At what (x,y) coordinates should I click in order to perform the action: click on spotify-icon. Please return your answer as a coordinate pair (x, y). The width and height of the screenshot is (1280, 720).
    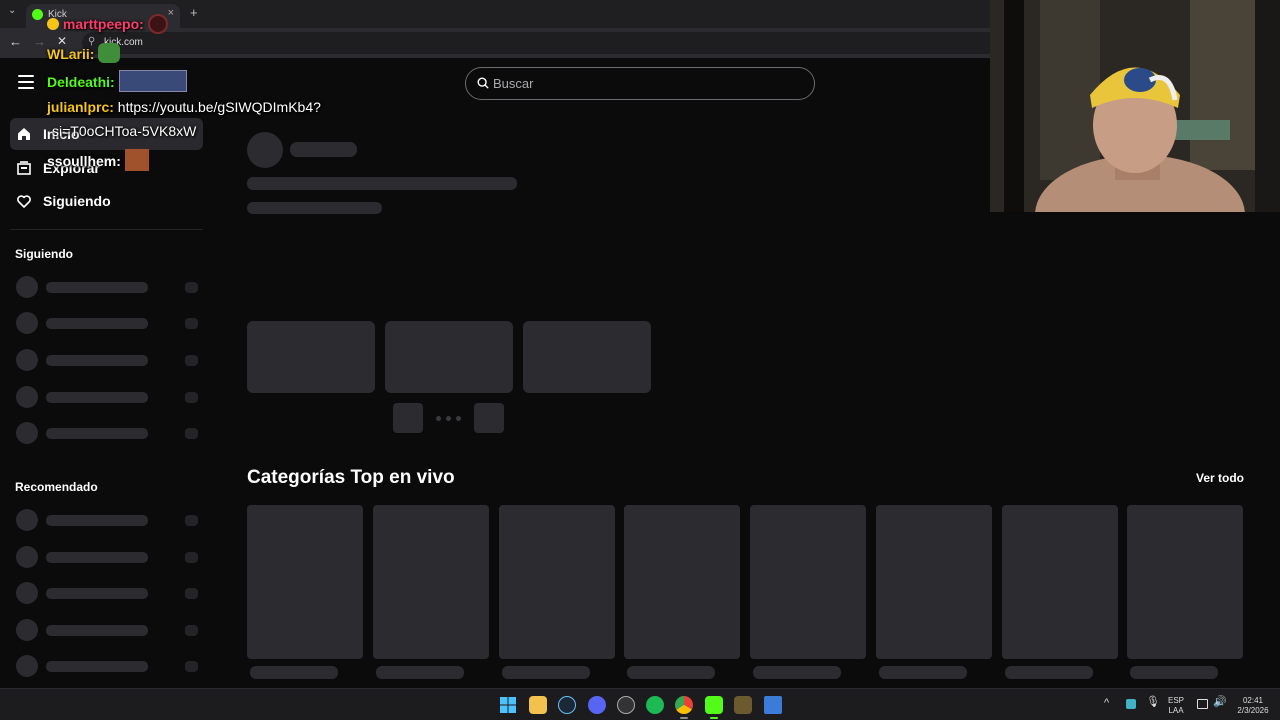
    Looking at the image, I should click on (655, 705).